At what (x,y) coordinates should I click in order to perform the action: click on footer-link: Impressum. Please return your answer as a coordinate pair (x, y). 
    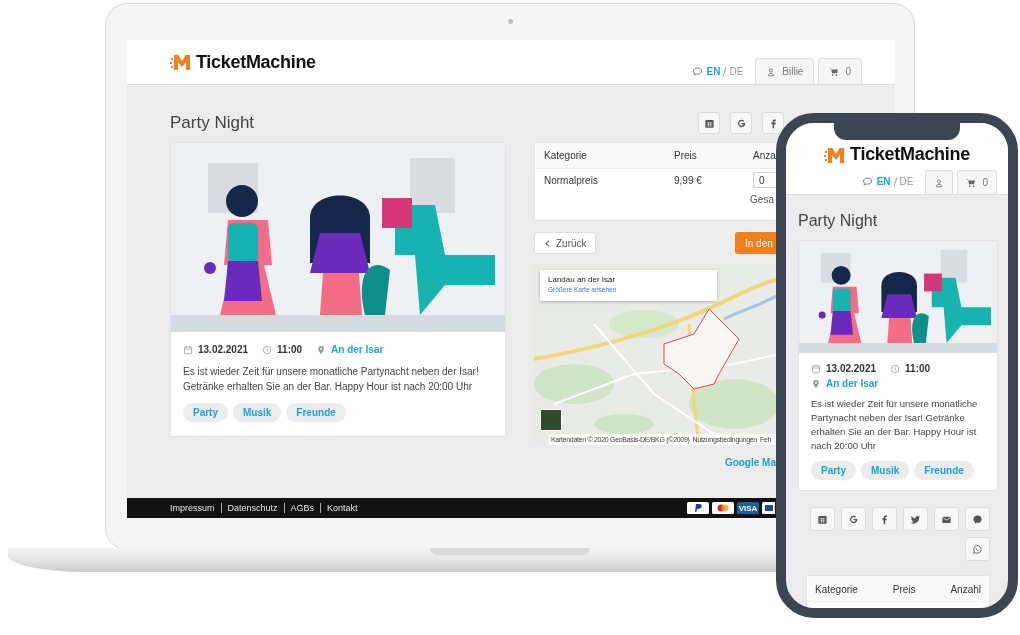
    Looking at the image, I should click on (195, 508).